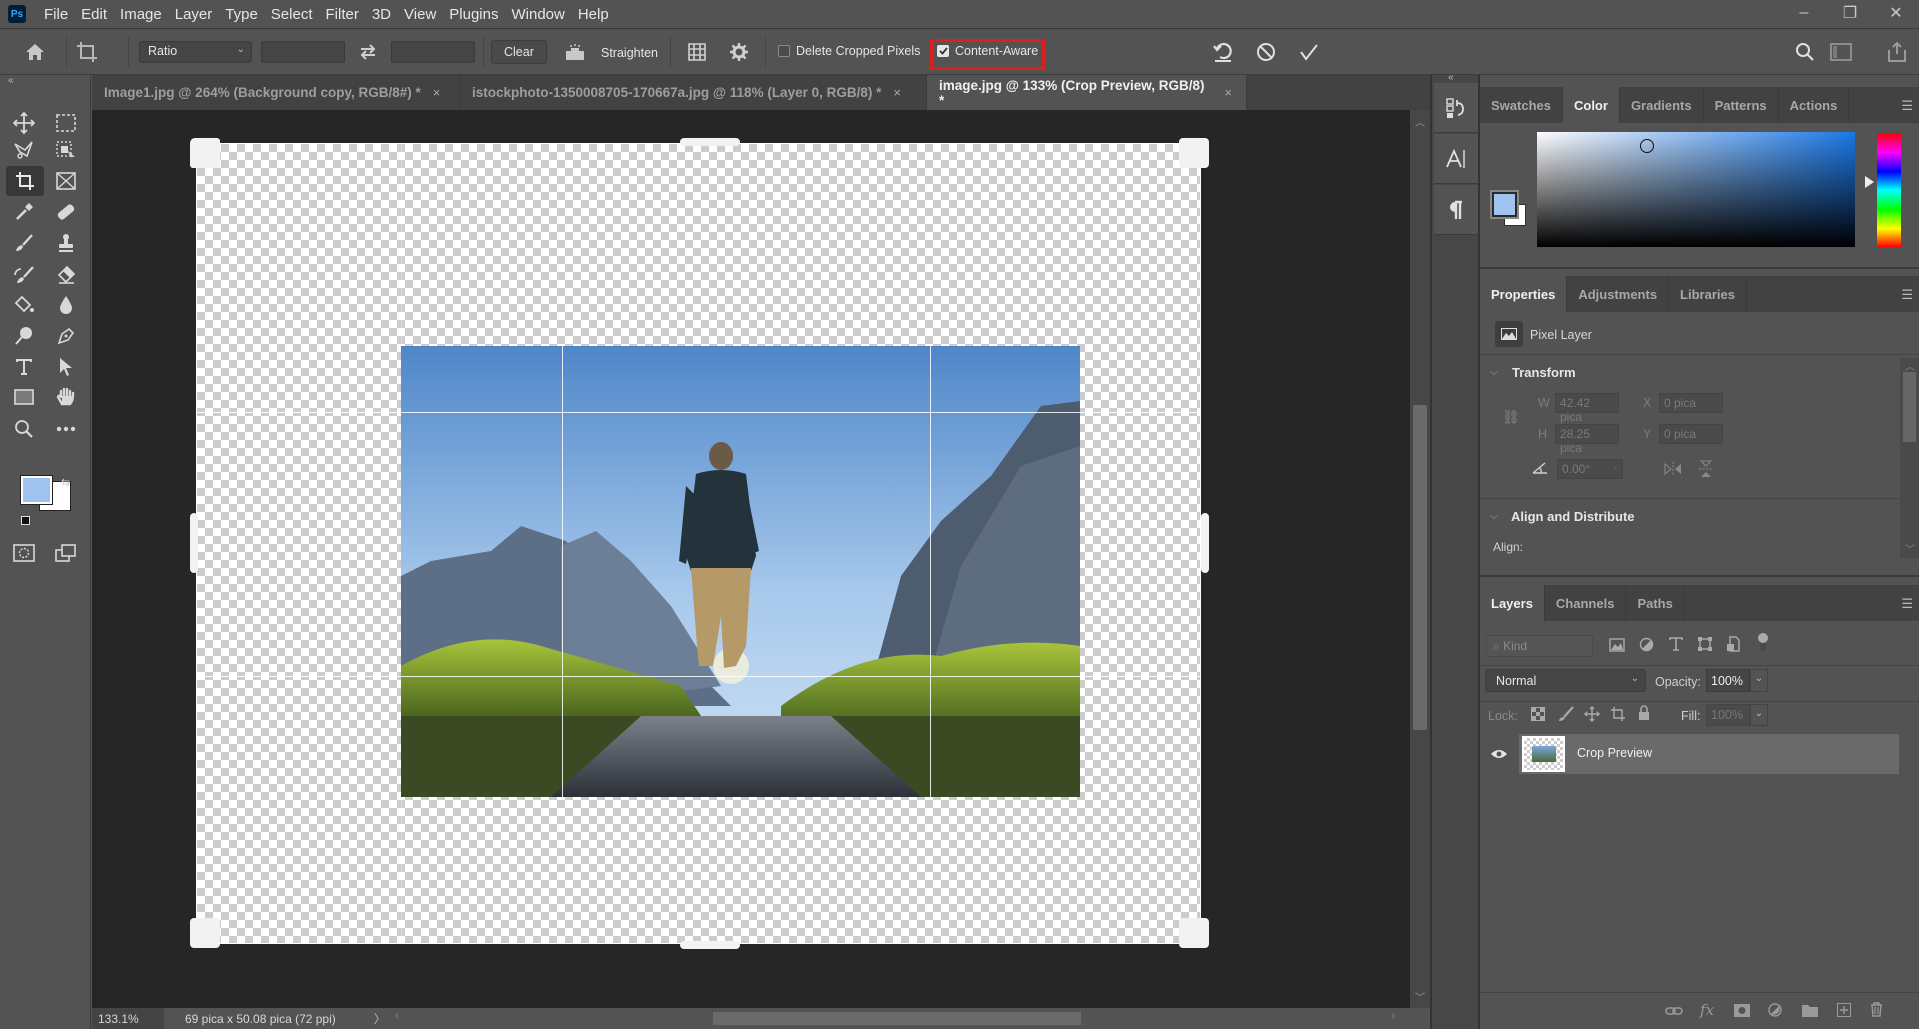 The width and height of the screenshot is (1919, 1029). I want to click on share-button, so click(1897, 52).